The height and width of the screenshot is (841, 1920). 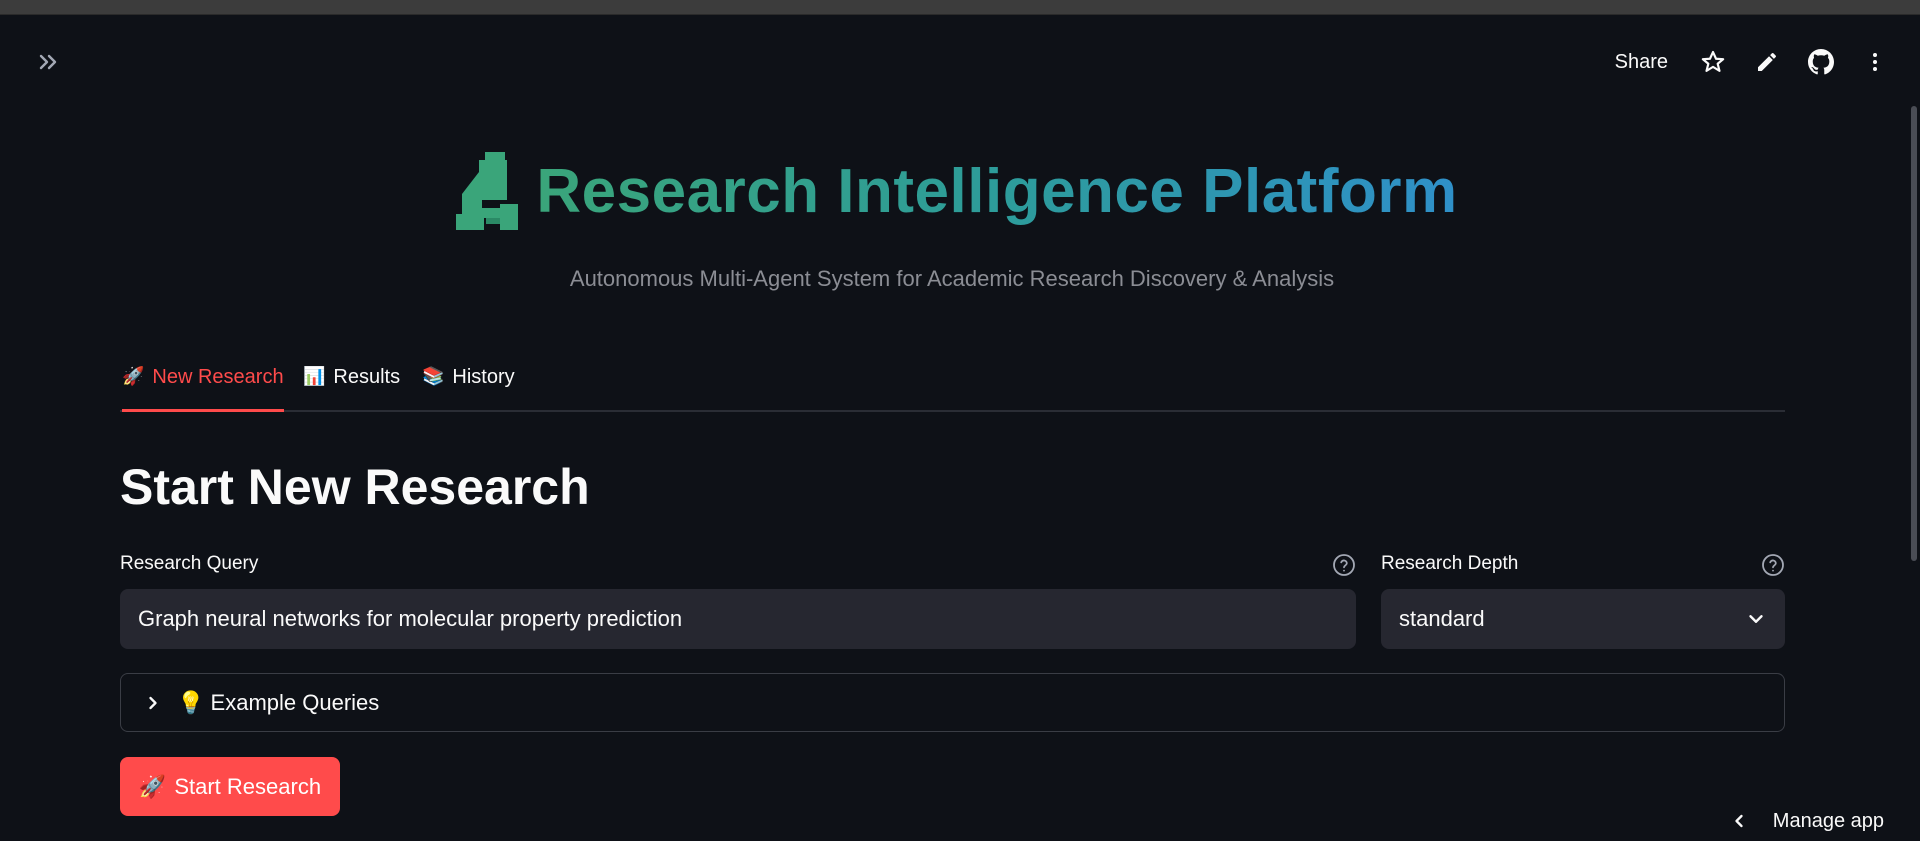 What do you see at coordinates (738, 619) in the screenshot?
I see `research-query-input` at bounding box center [738, 619].